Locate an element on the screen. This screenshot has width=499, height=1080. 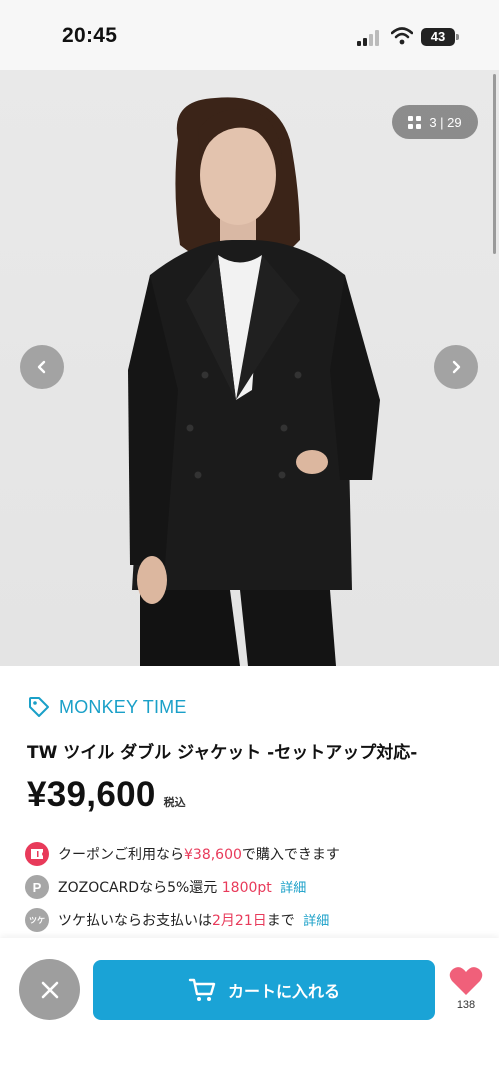
bottom-action-bar: カートに入れる 138 is located at coordinates (249, 1009).